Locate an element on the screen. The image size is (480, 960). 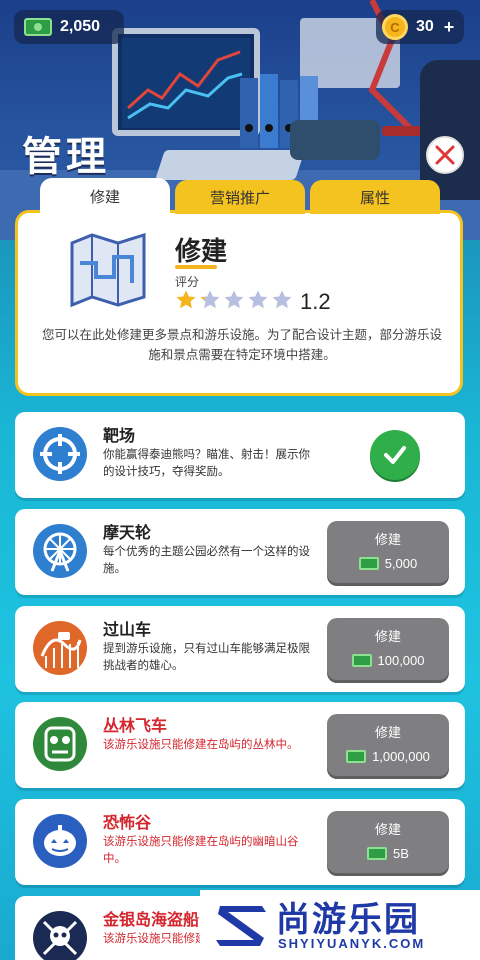
page-title: 管理 is located at coordinates (66, 157).